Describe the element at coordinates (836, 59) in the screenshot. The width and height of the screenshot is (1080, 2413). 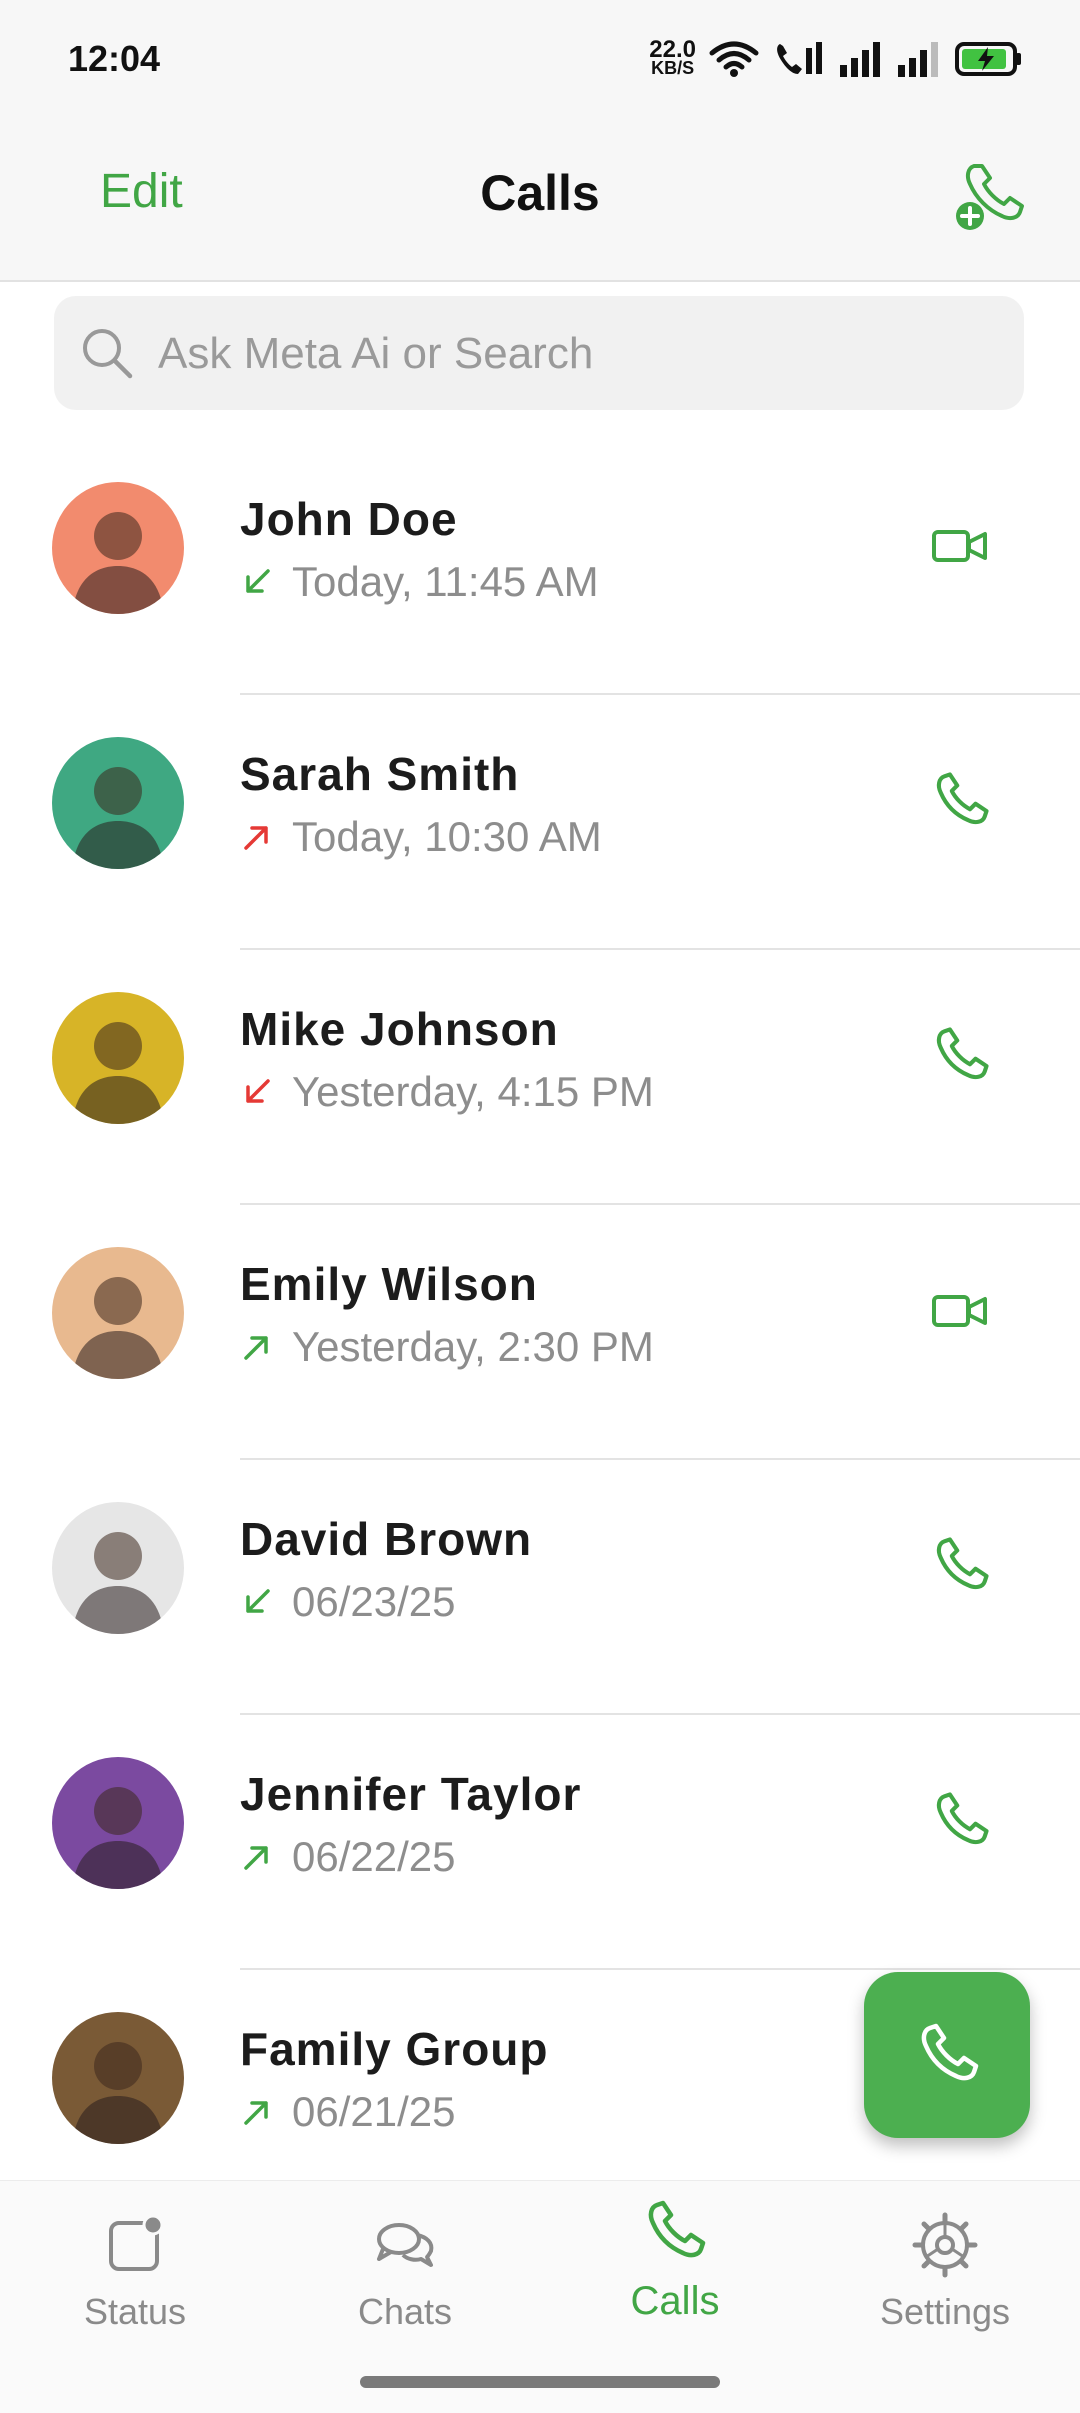
I see `status-icons: 22.0 KB/S` at that location.